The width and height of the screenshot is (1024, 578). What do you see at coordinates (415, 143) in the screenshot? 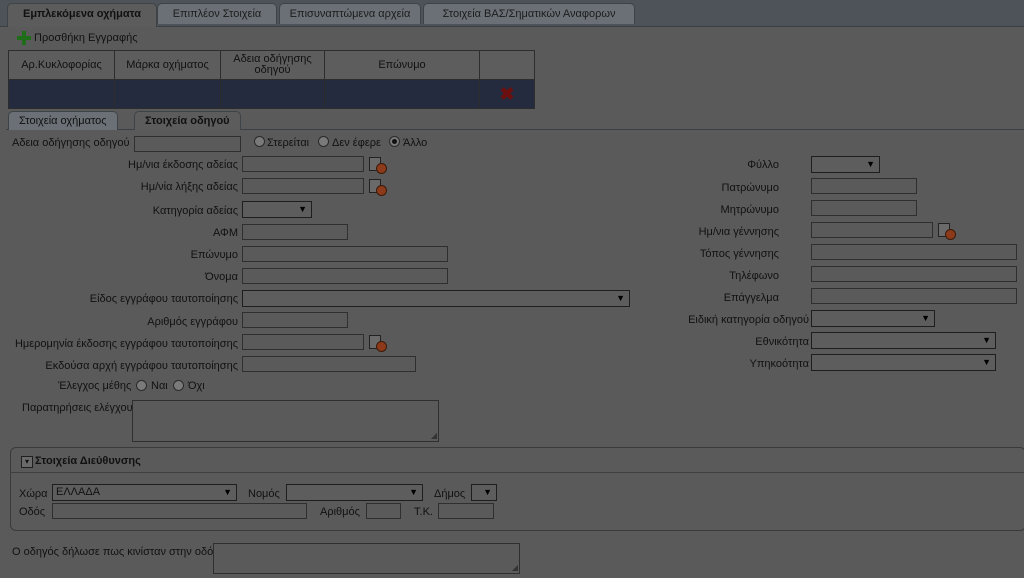
I see `radio-other-label: Άλλο` at bounding box center [415, 143].